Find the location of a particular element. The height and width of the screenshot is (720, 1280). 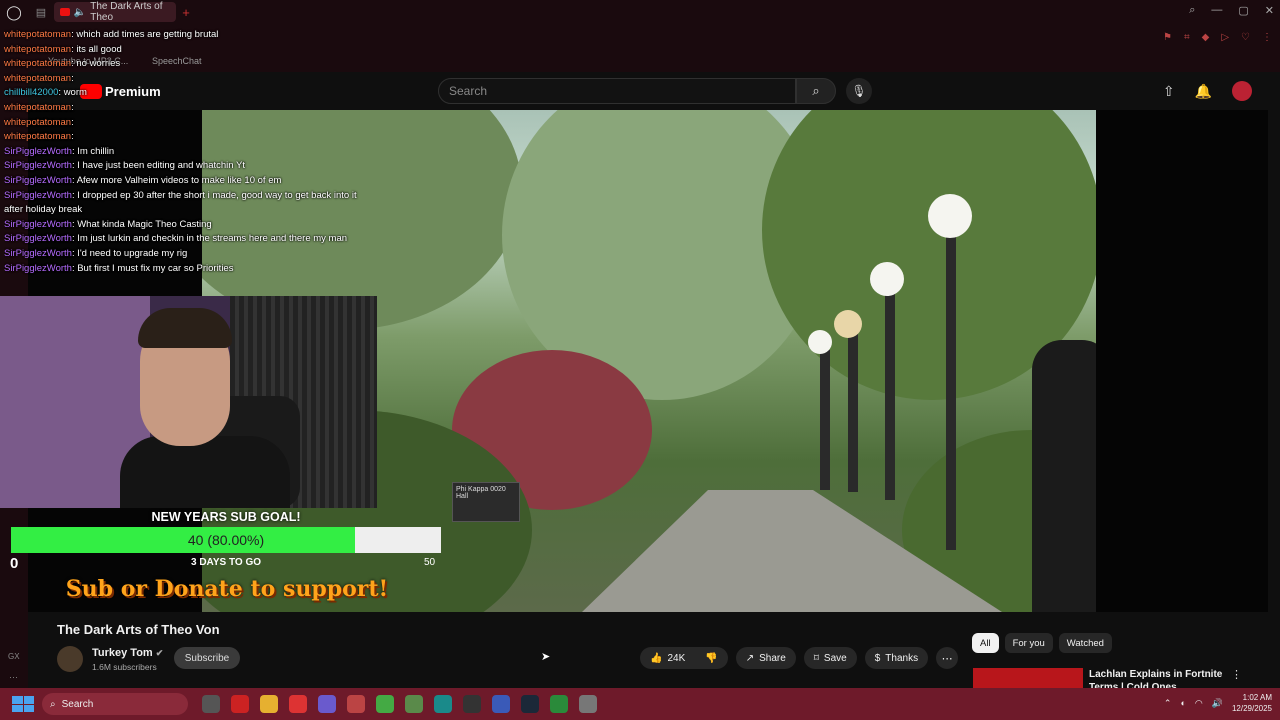

share-button: ↗ Share is located at coordinates (765, 658).